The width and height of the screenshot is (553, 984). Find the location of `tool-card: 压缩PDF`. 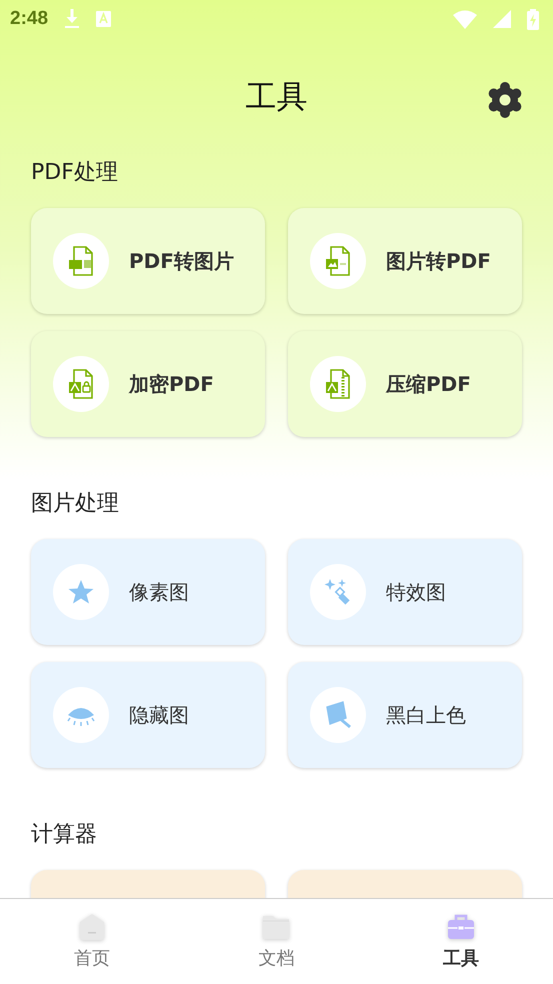

tool-card: 压缩PDF is located at coordinates (405, 384).